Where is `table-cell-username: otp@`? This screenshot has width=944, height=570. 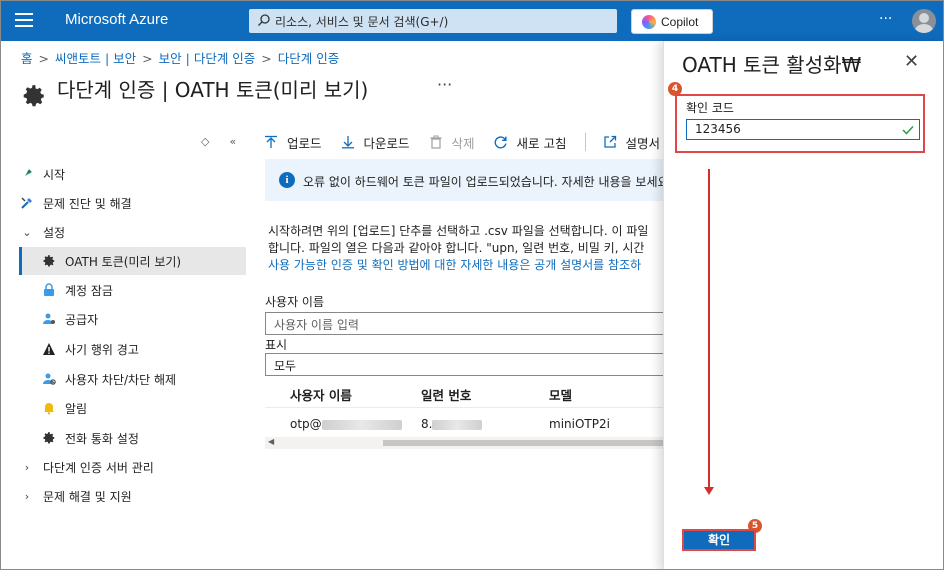 table-cell-username: otp@ is located at coordinates (346, 424).